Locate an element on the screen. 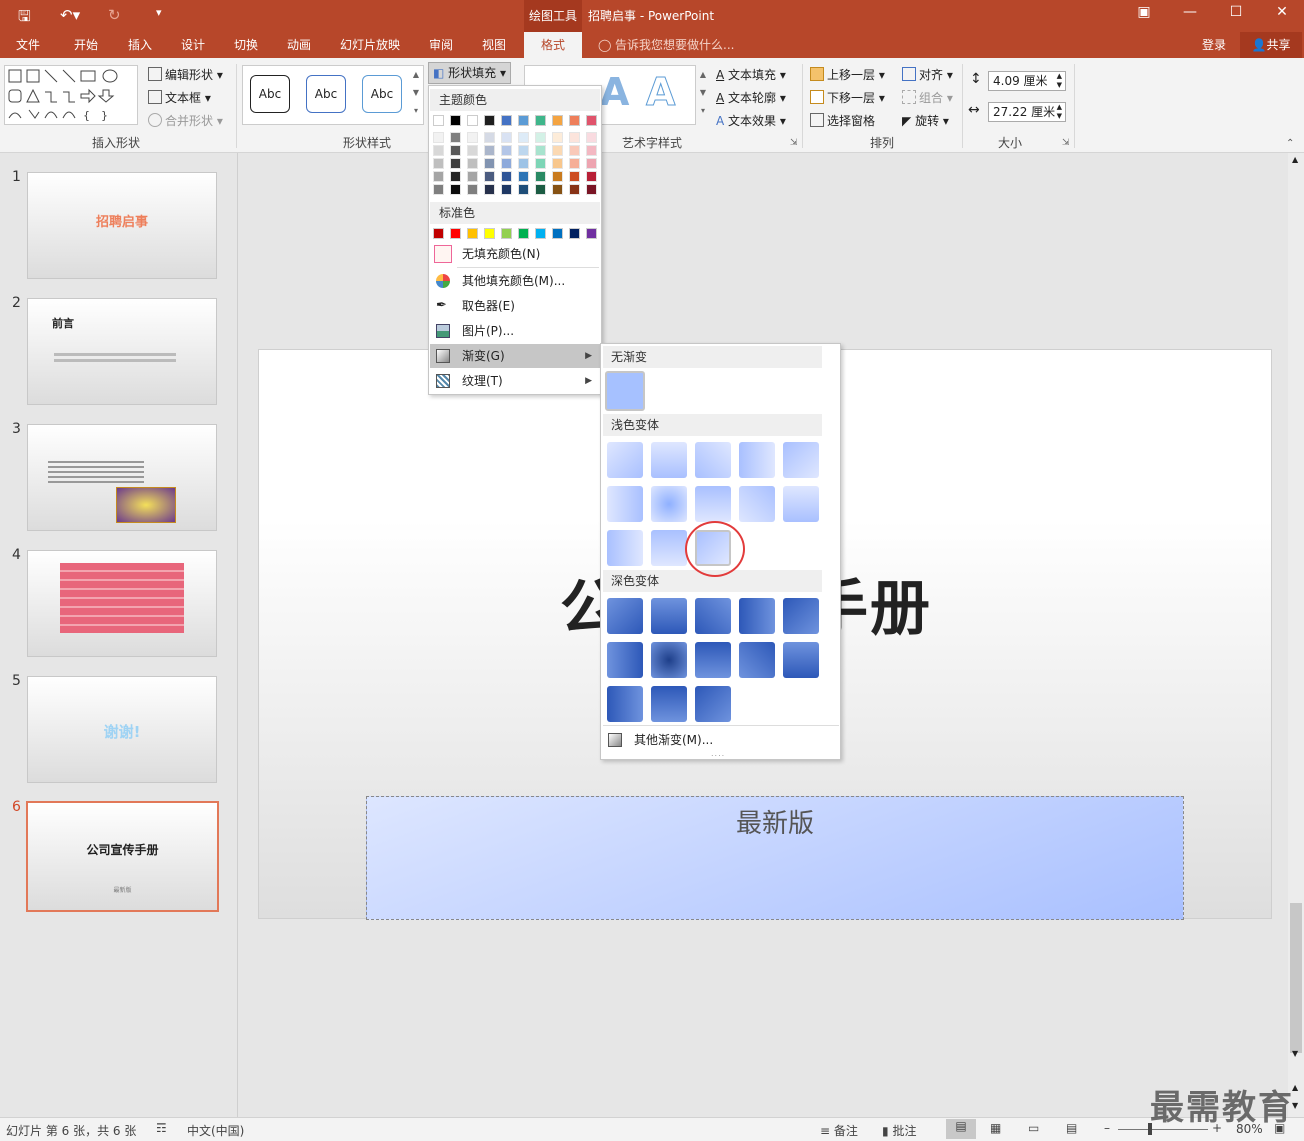 Image resolution: width=1304 pixels, height=1141 pixels. wordart-style-sample: A is located at coordinates (660, 92).